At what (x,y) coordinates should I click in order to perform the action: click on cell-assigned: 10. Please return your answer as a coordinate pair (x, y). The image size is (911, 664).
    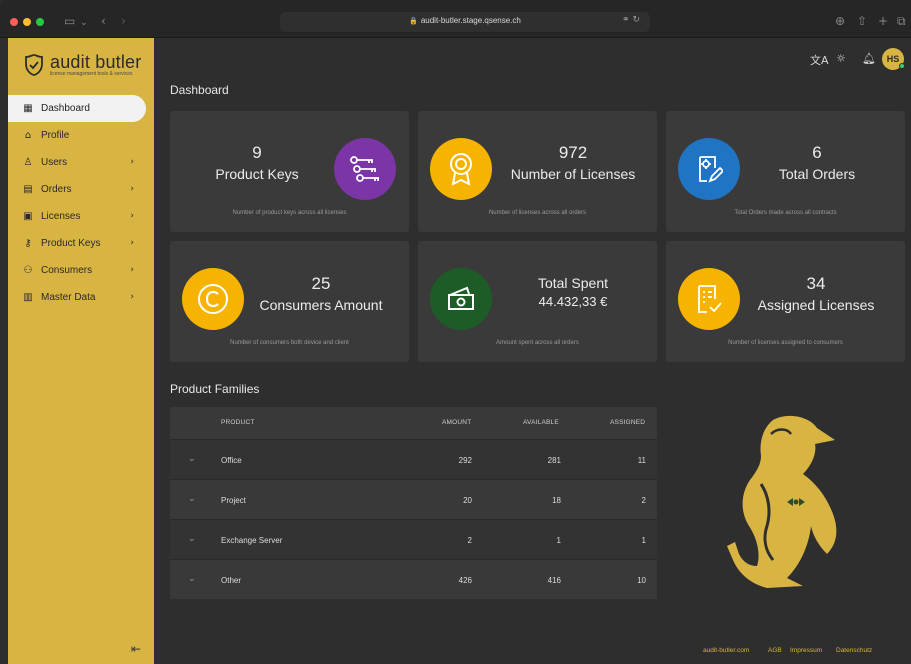
    Looking at the image, I should click on (641, 580).